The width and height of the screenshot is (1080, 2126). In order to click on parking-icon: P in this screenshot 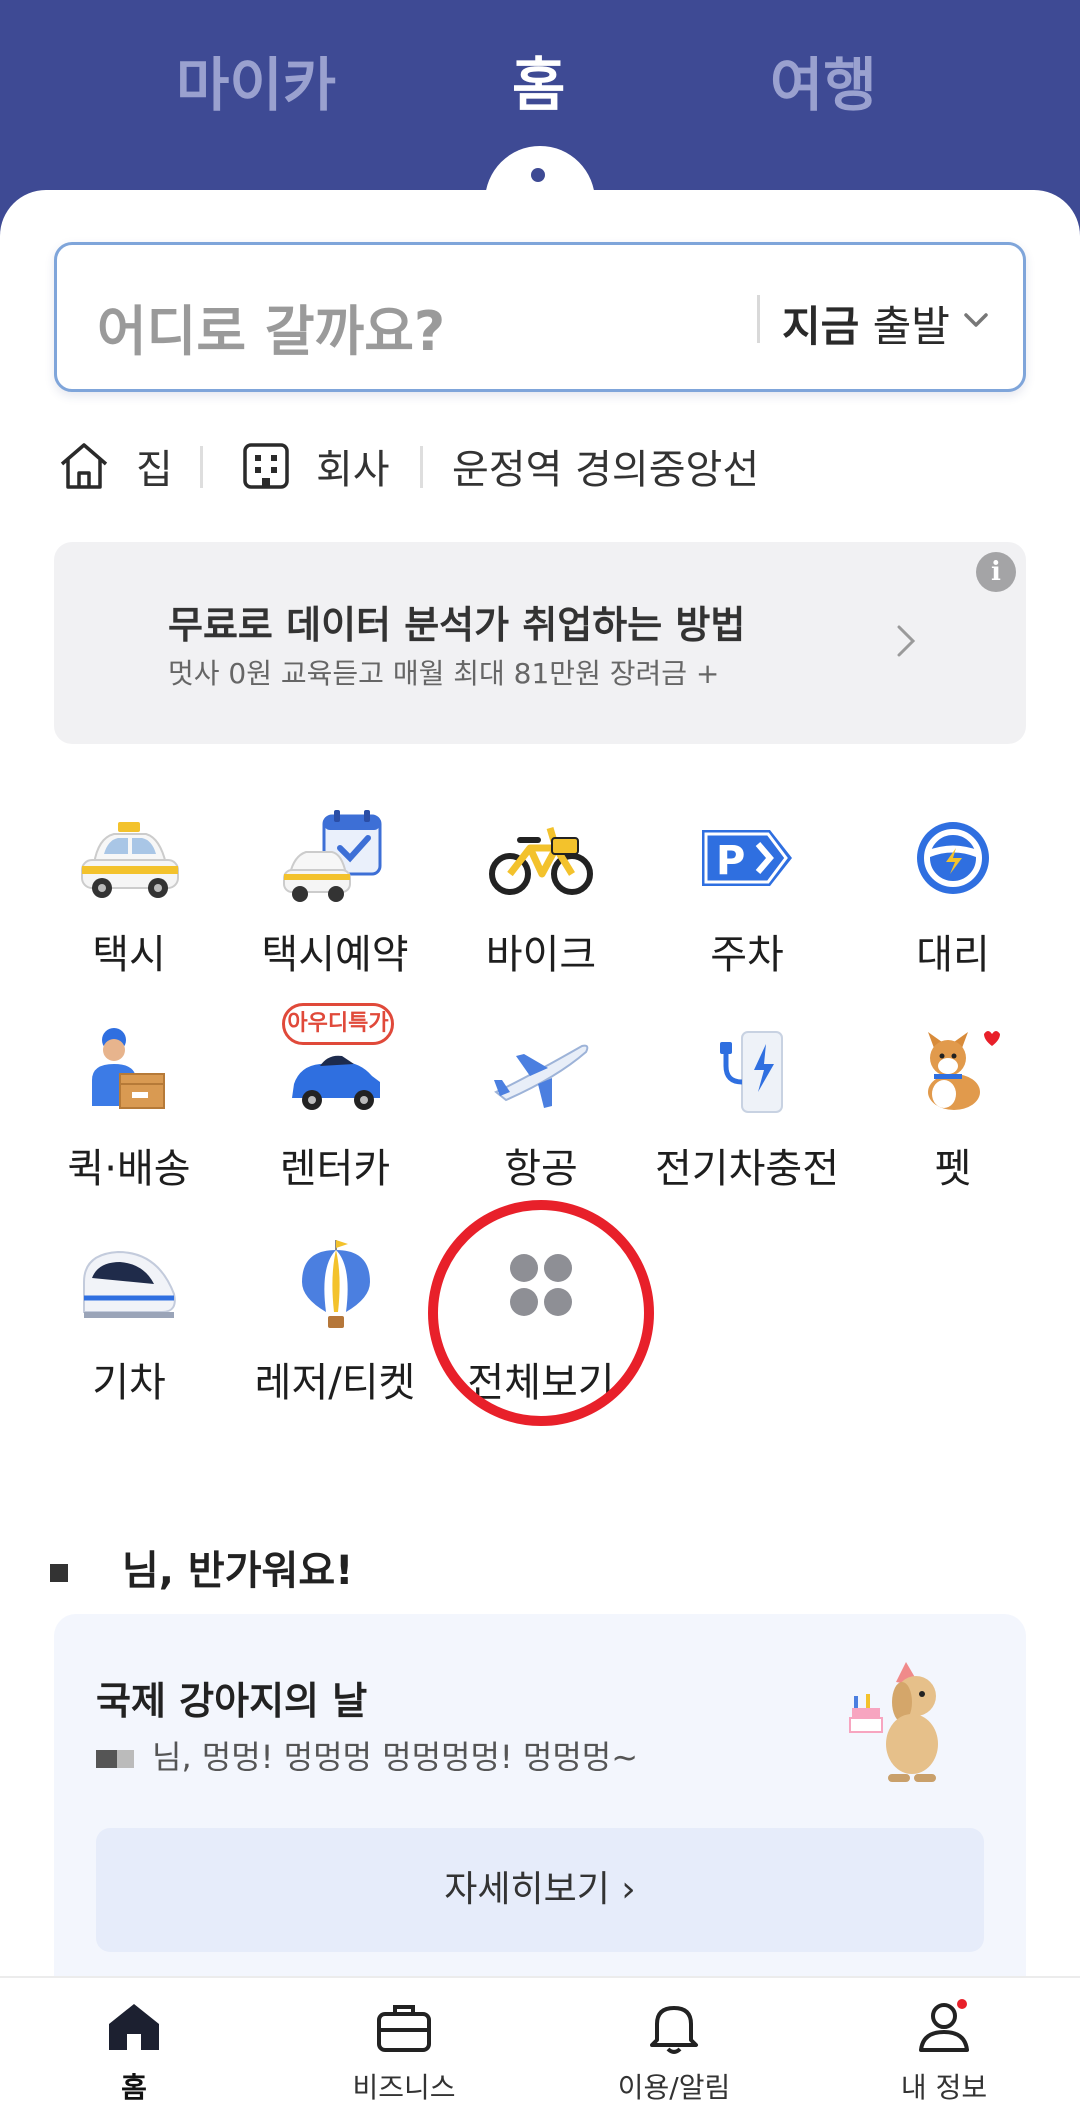, I will do `click(747, 858)`.